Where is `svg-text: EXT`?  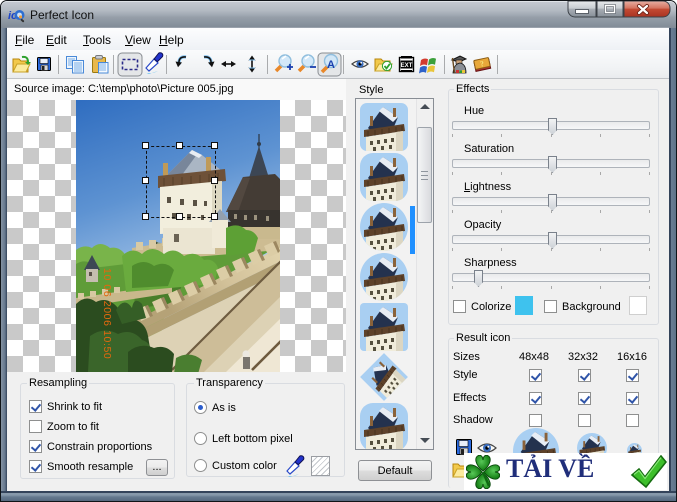 svg-text: EXT is located at coordinates (407, 66).